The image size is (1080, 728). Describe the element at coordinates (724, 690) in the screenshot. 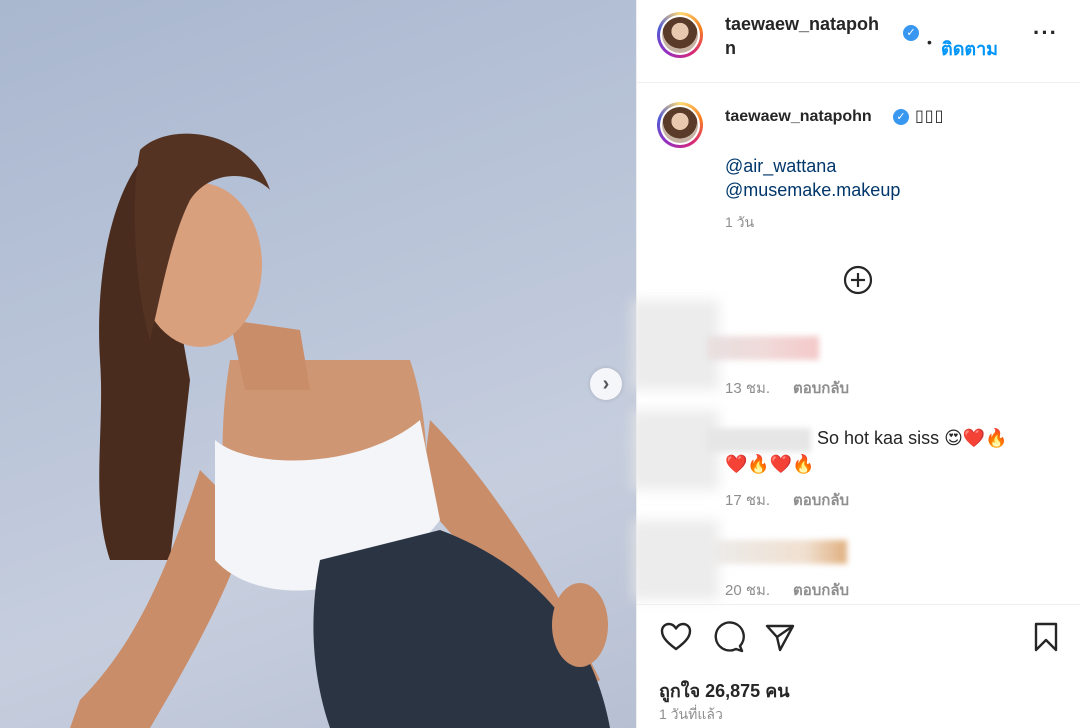

I see `likes-count: ถูกใจ 26,875 คน` at that location.